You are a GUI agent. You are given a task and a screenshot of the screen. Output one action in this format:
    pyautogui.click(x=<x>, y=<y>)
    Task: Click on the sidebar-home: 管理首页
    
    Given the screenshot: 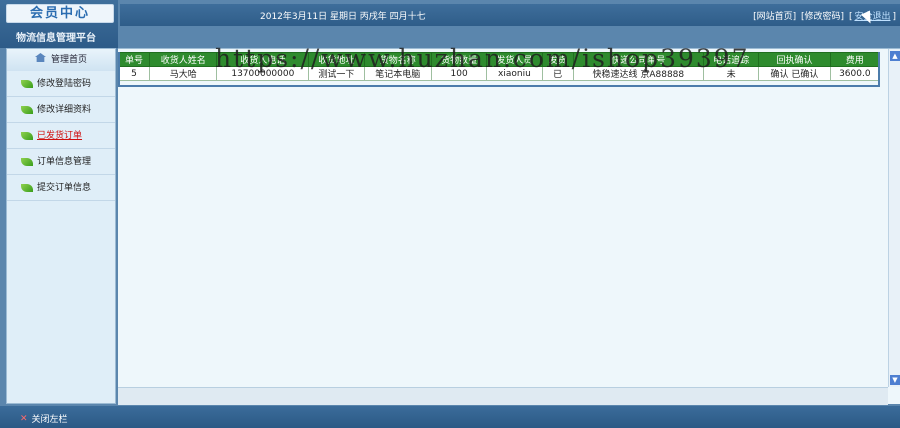 What is the action you would take?
    pyautogui.click(x=61, y=60)
    